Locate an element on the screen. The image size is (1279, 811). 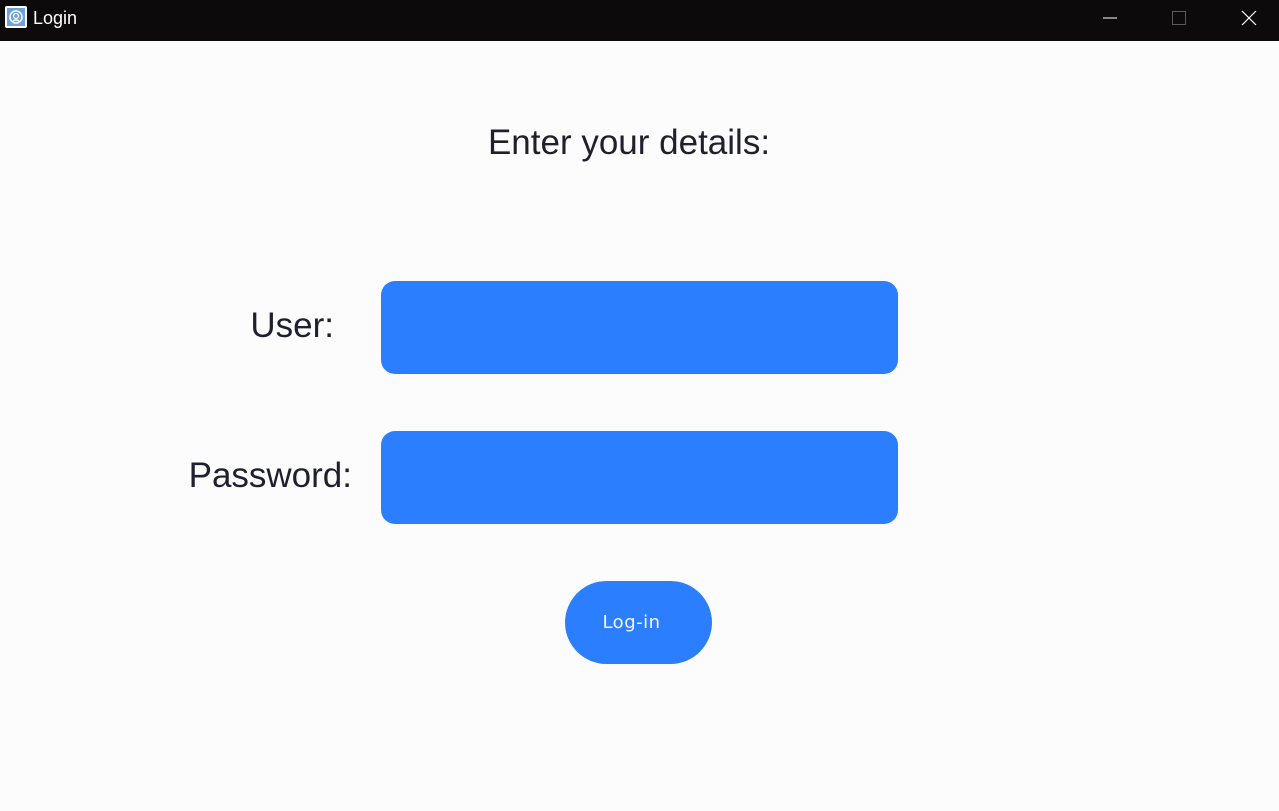
user-label: User: is located at coordinates (292, 325).